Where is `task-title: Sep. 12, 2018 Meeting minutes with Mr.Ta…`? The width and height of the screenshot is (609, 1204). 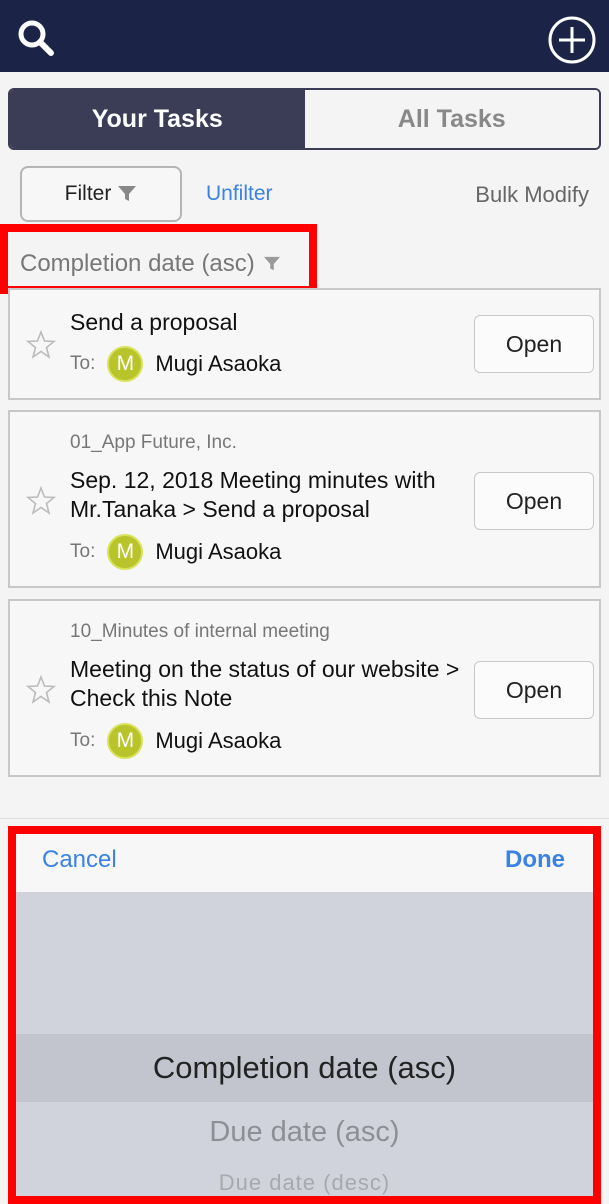 task-title: Sep. 12, 2018 Meeting minutes with Mr.Ta… is located at coordinates (253, 494).